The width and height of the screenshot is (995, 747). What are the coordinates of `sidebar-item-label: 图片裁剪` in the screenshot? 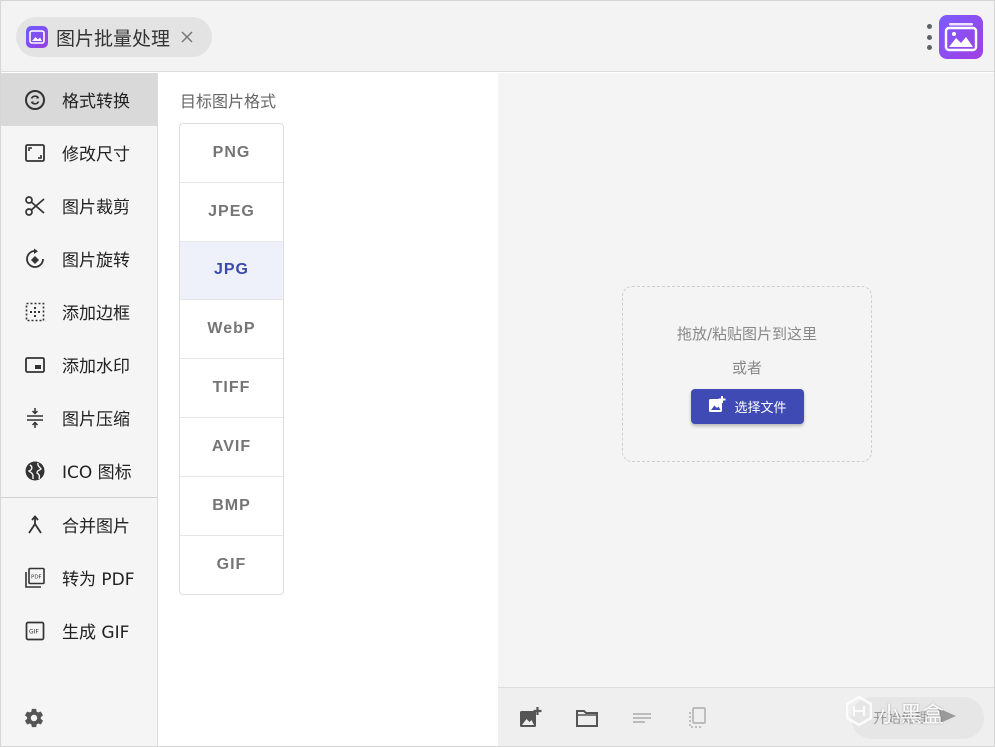 It's located at (96, 208).